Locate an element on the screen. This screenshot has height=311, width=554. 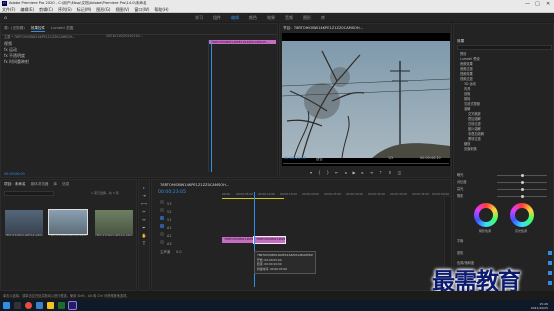
menu-file: 文件(F) is located at coordinates (8, 10).